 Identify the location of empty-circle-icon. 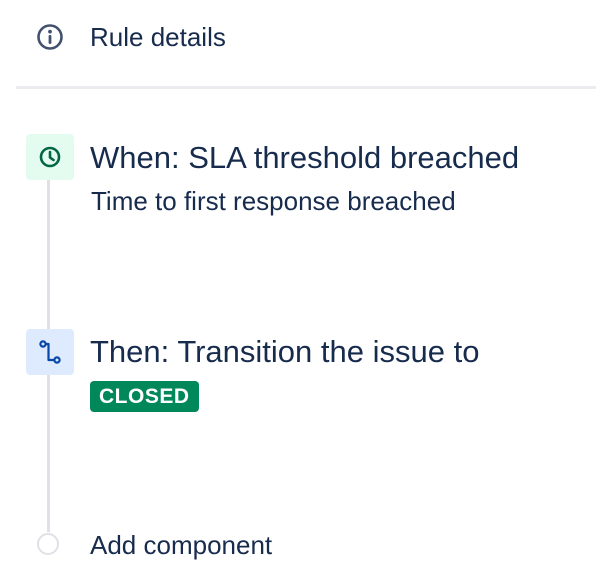
(48, 544).